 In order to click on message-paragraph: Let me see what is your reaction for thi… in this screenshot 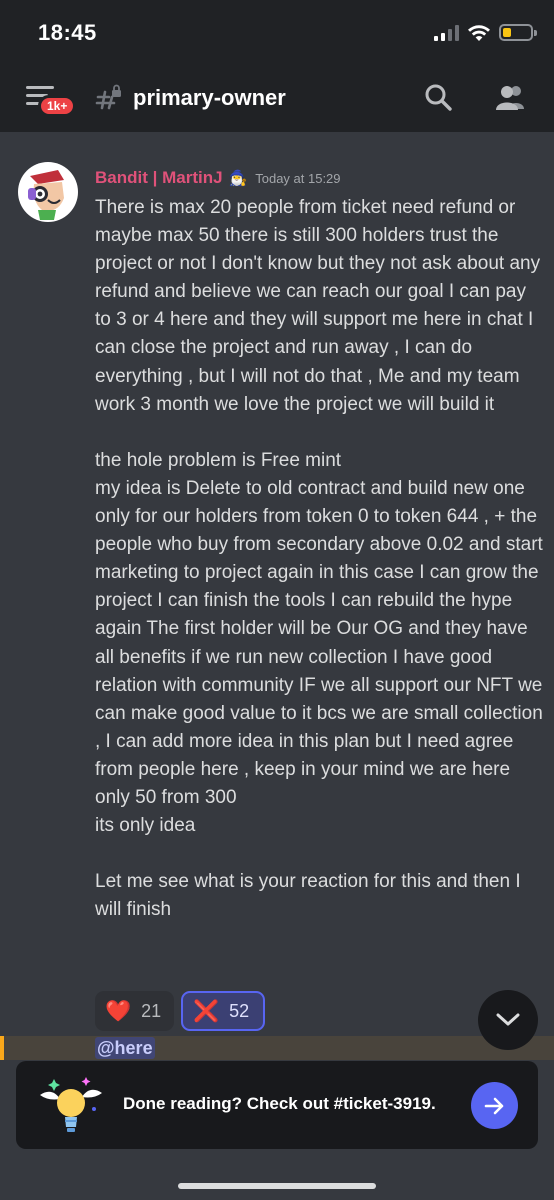, I will do `click(308, 896)`.